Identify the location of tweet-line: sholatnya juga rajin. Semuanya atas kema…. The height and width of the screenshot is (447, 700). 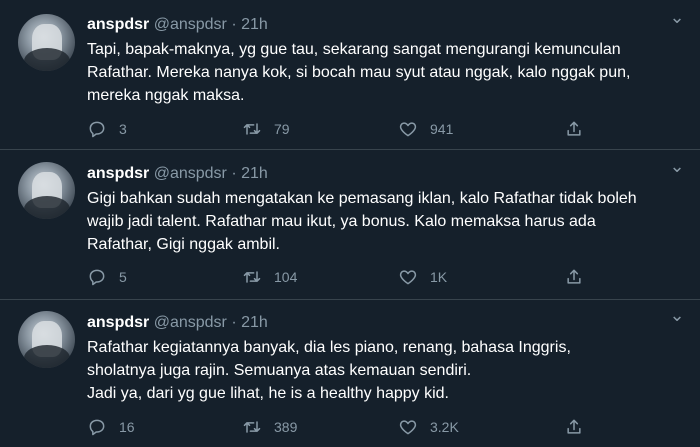
(279, 370).